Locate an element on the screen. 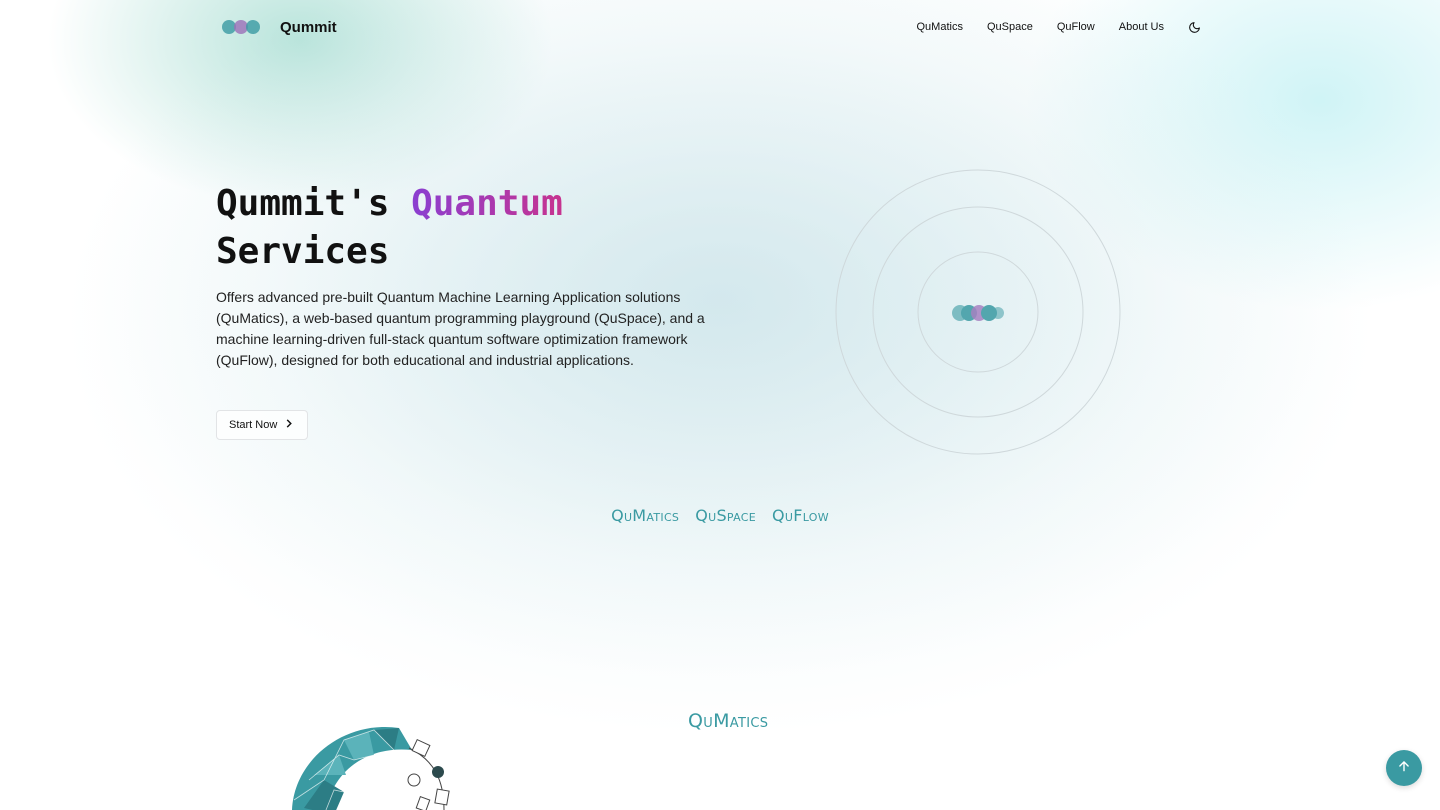  section-title-qumatics: QuMatics is located at coordinates (728, 721).